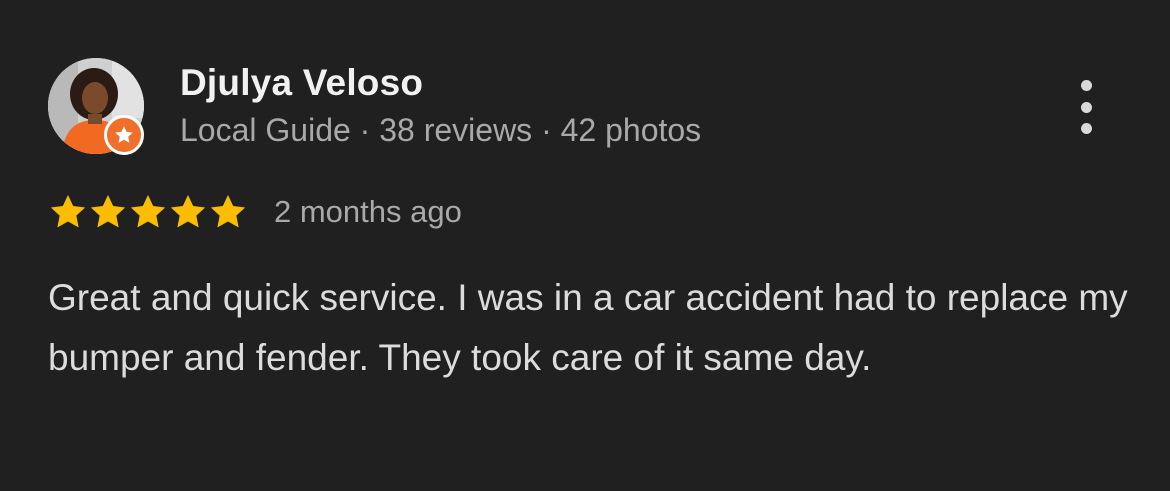 The height and width of the screenshot is (491, 1170). I want to click on reviewer-name: Djulya Veloso, so click(301, 83).